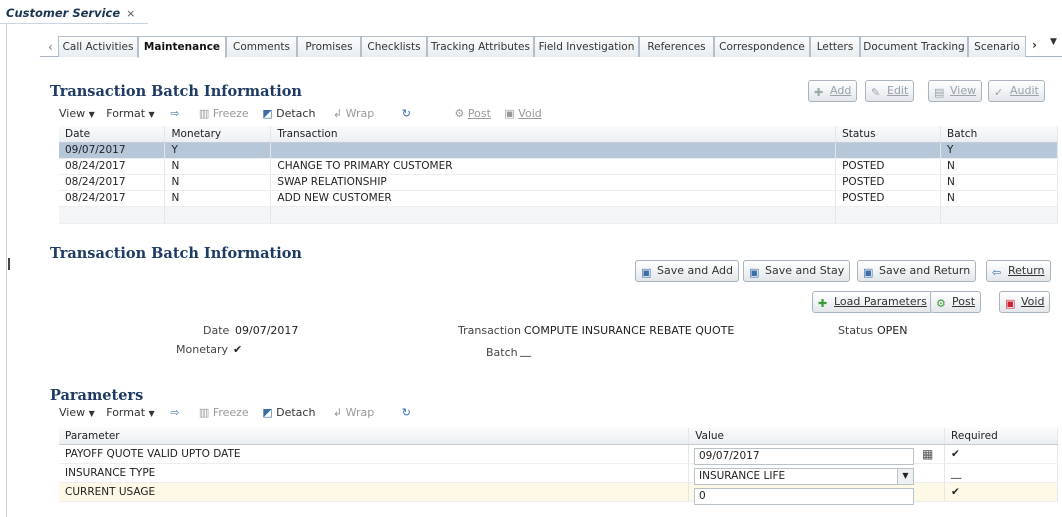 The width and height of the screenshot is (1062, 517). What do you see at coordinates (1025, 302) in the screenshot?
I see `void-button: ▣ Void` at bounding box center [1025, 302].